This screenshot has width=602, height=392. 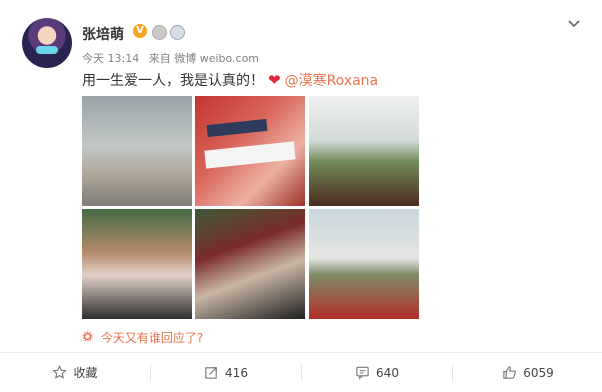 What do you see at coordinates (159, 32) in the screenshot?
I see `crown-badge-icon` at bounding box center [159, 32].